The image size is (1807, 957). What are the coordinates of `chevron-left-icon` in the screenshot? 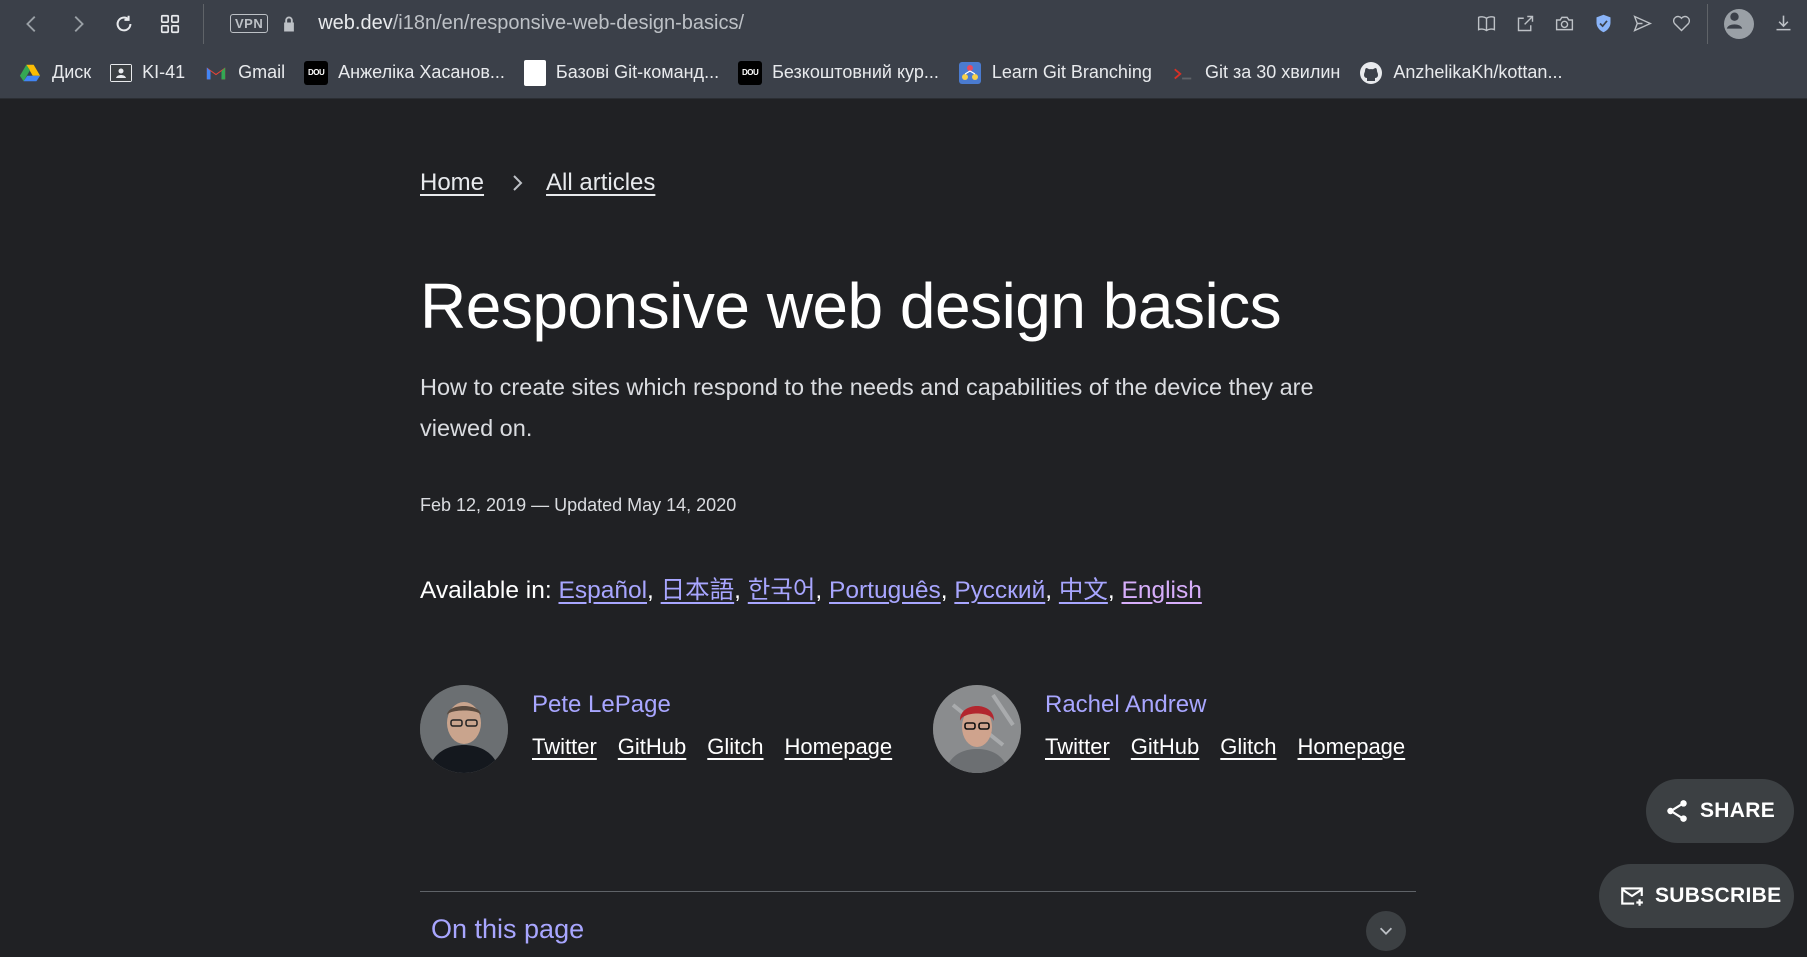 It's located at (31, 23).